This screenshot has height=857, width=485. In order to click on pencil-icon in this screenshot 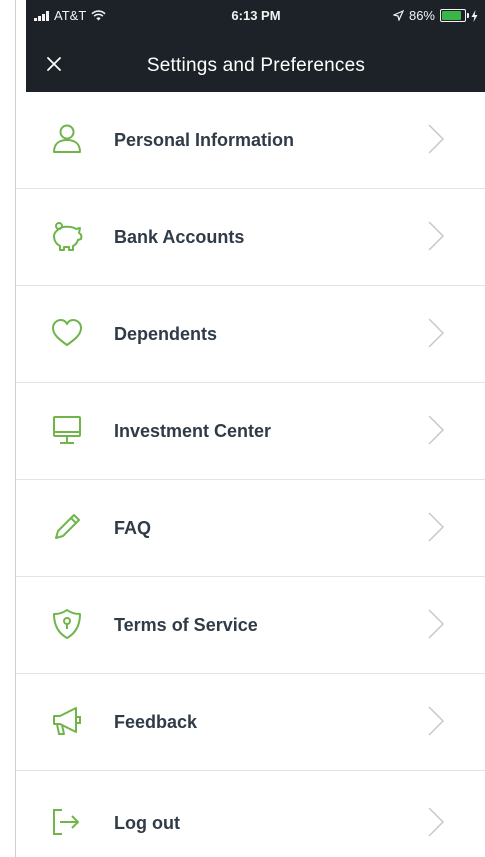, I will do `click(67, 526)`.